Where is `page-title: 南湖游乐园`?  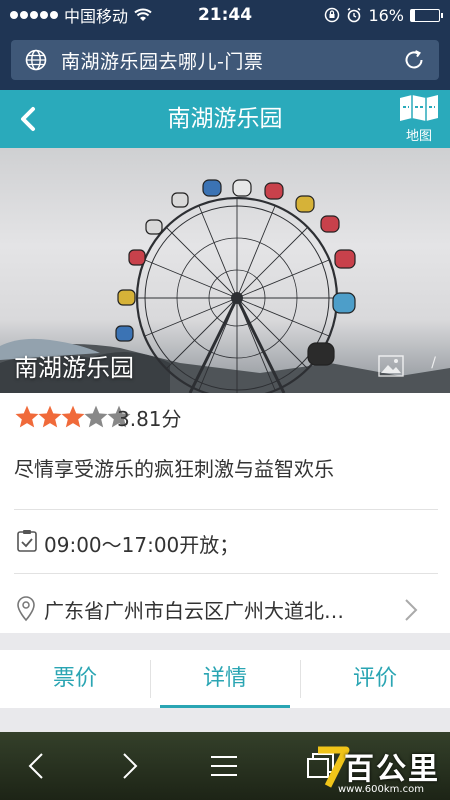
page-title: 南湖游乐园 is located at coordinates (225, 119).